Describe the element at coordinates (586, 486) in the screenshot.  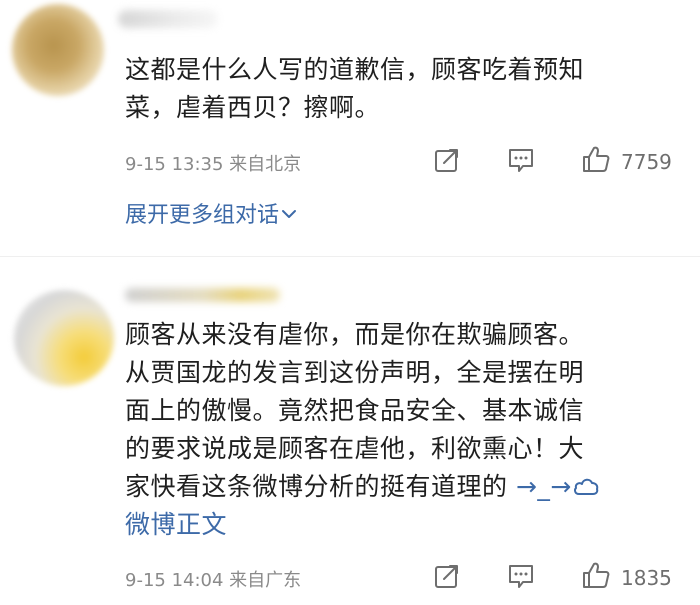
I see `weibo-cloud-icon` at that location.